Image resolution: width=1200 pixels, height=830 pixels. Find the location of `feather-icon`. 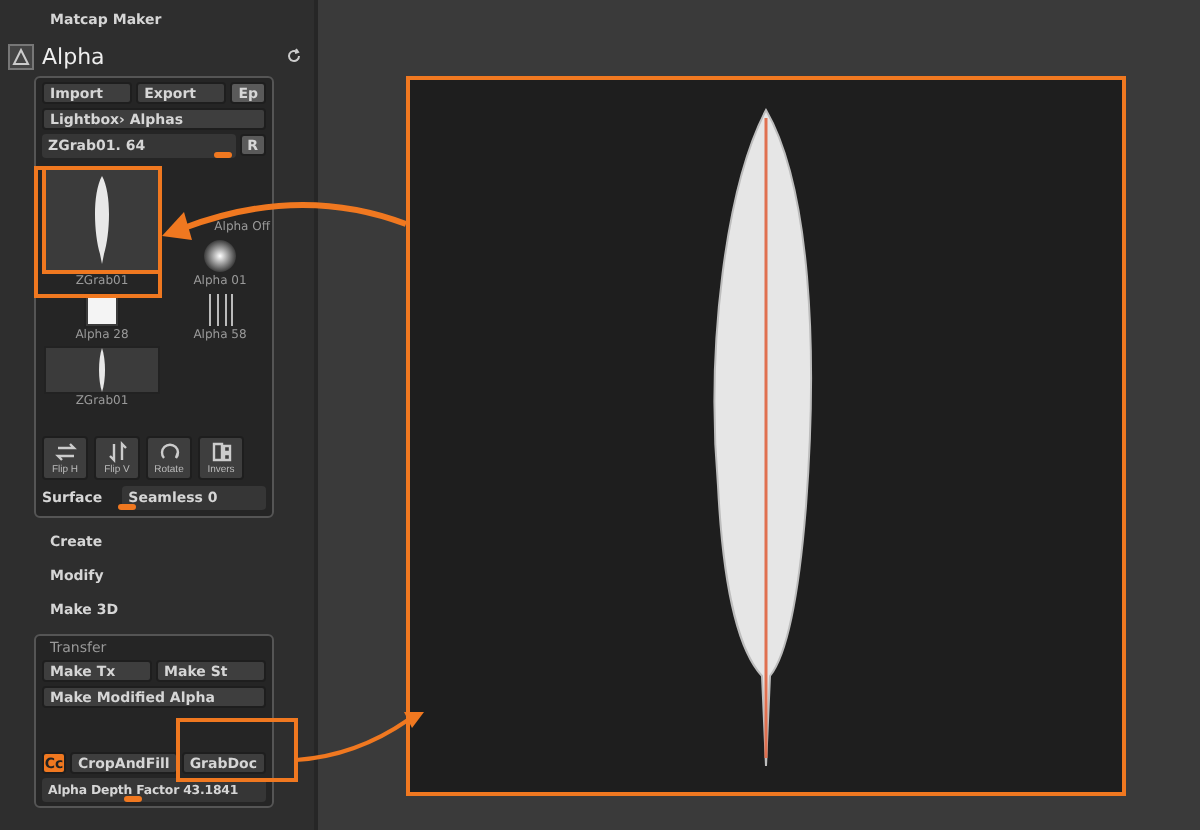

feather-icon is located at coordinates (102, 370).